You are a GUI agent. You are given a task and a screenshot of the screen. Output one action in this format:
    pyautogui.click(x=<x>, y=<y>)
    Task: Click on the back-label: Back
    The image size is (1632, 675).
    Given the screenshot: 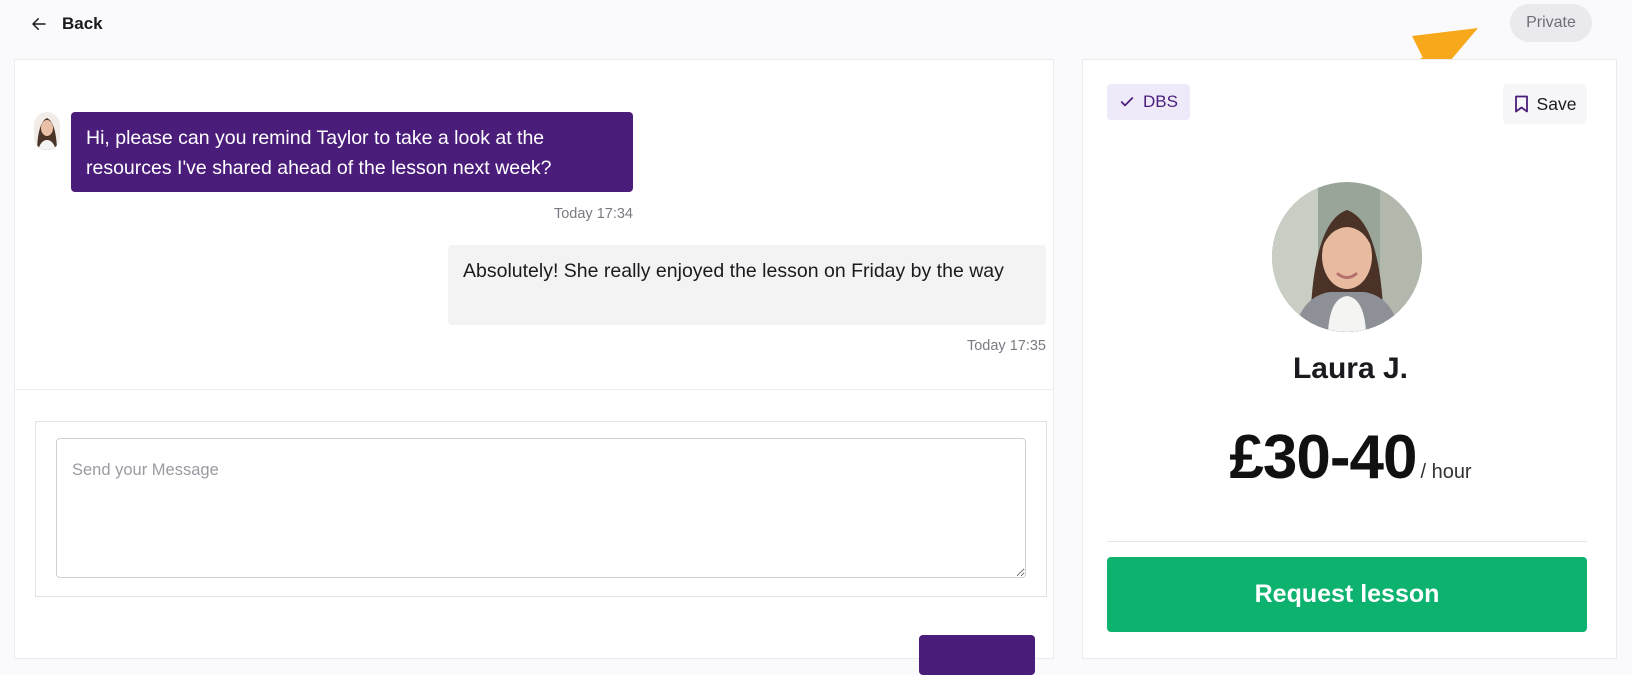 What is the action you would take?
    pyautogui.click(x=82, y=23)
    